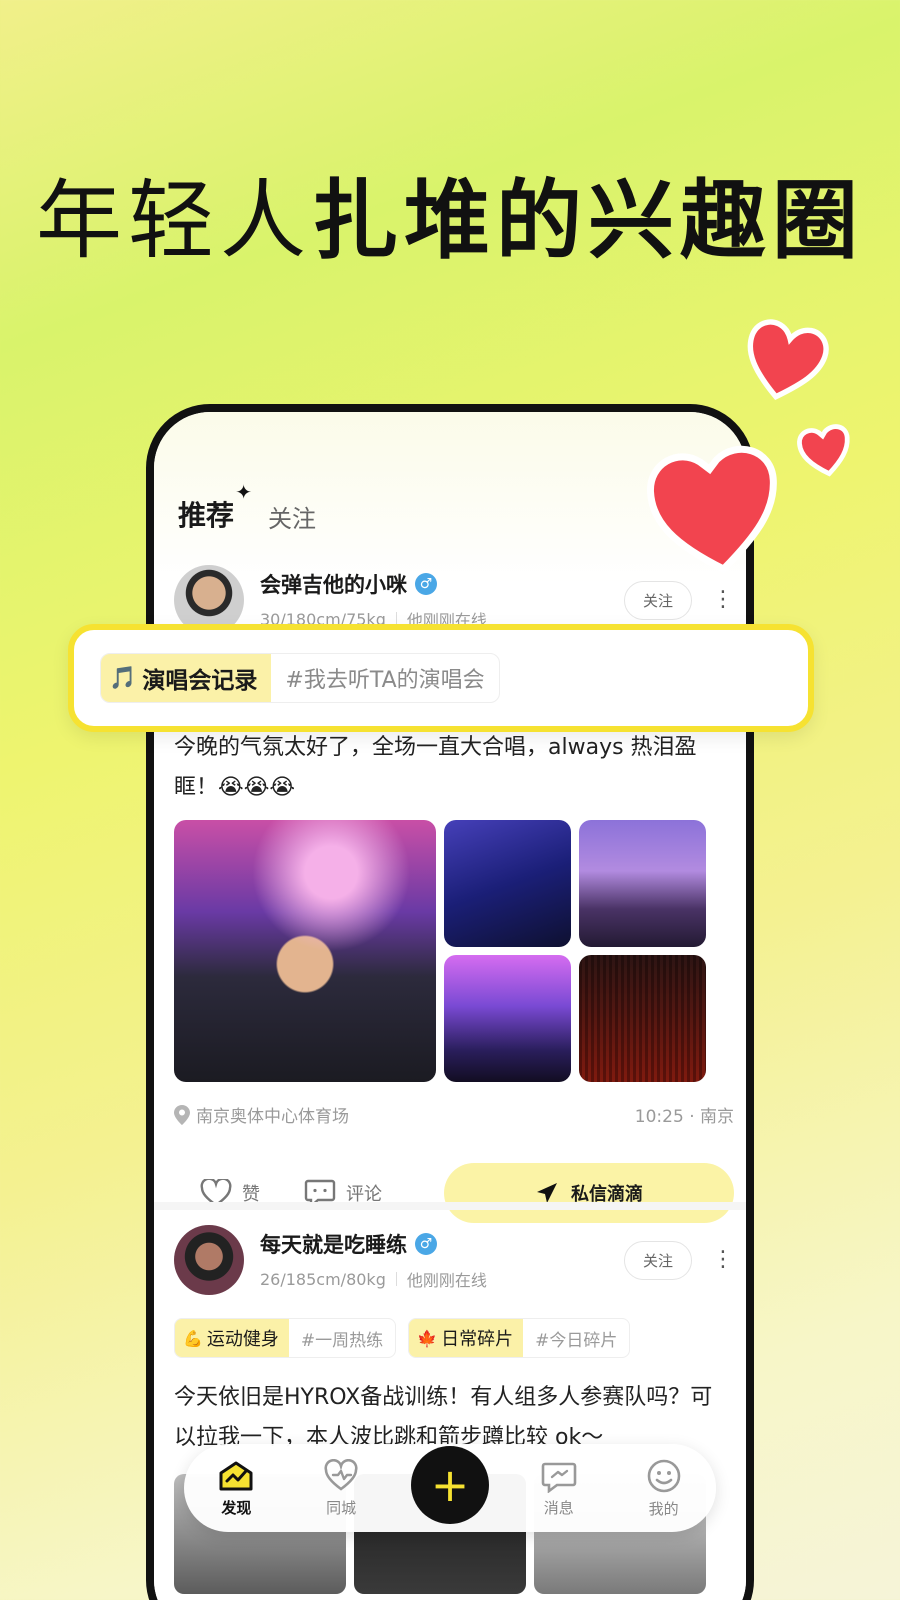  Describe the element at coordinates (123, 678) in the screenshot. I see `music-note-icon: 🎵` at that location.